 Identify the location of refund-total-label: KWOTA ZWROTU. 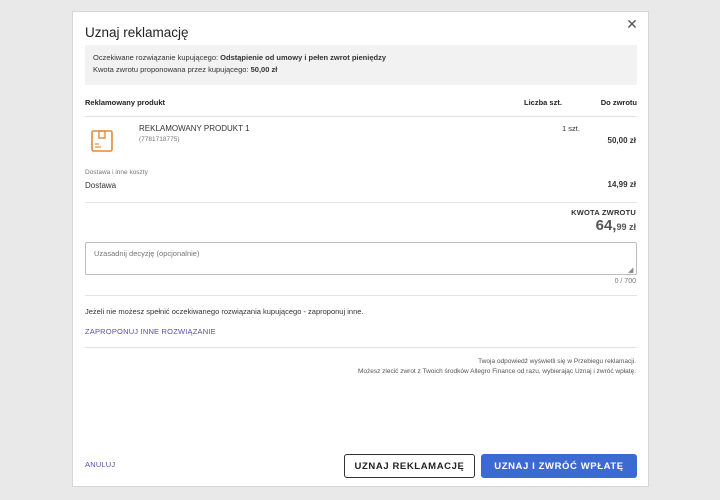
(603, 212).